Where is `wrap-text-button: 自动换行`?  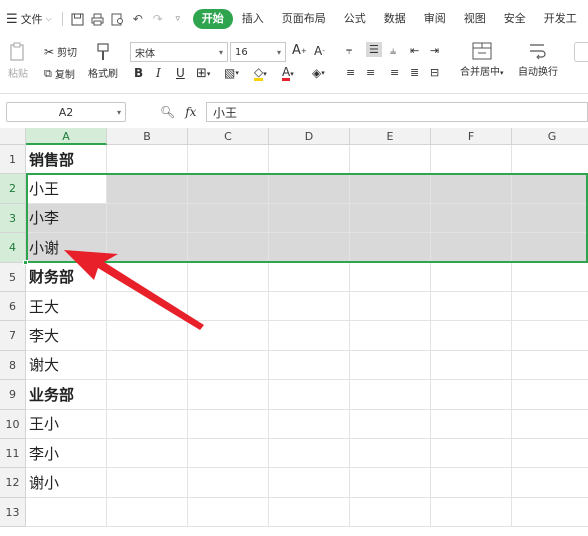
wrap-text-button: 自动换行 is located at coordinates (538, 60).